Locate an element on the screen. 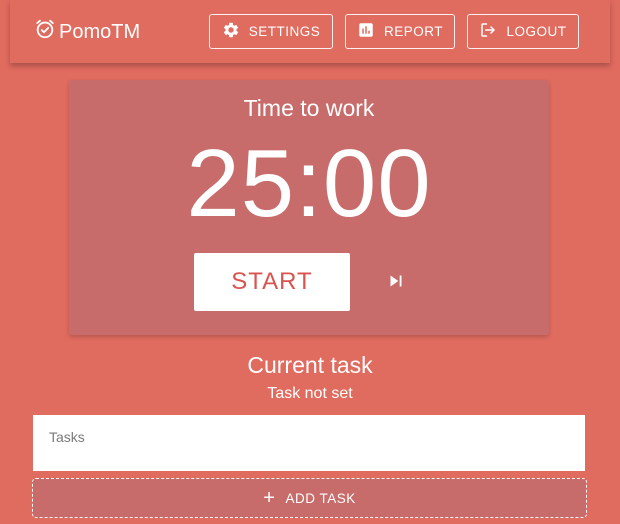  start-button: START is located at coordinates (272, 282).